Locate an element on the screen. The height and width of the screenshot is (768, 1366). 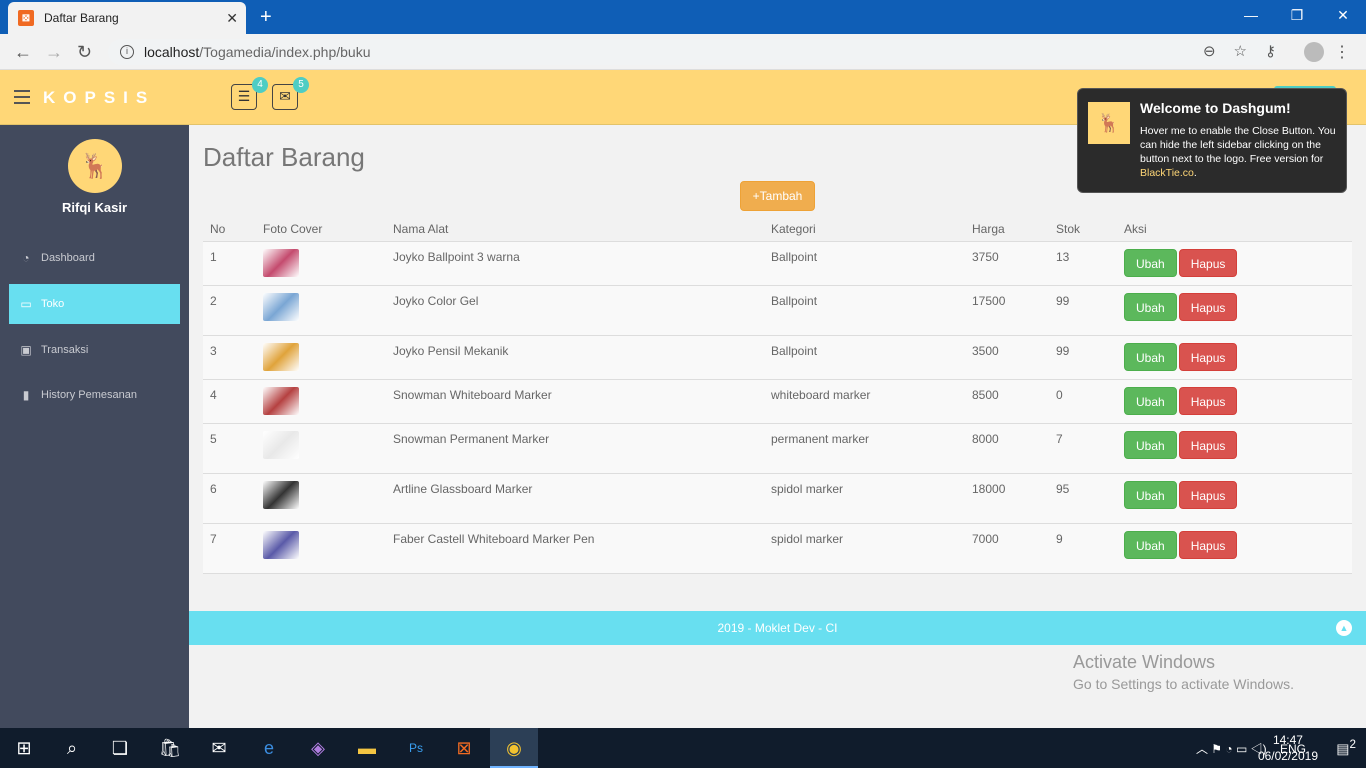
task-view-icon: ❏ is located at coordinates (120, 748).